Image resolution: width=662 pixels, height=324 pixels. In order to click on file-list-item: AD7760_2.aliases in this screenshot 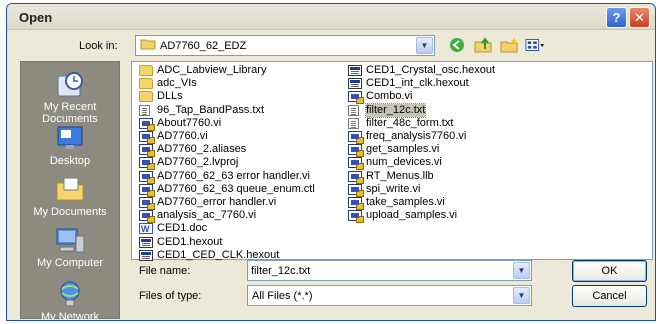, I will do `click(244, 150)`.